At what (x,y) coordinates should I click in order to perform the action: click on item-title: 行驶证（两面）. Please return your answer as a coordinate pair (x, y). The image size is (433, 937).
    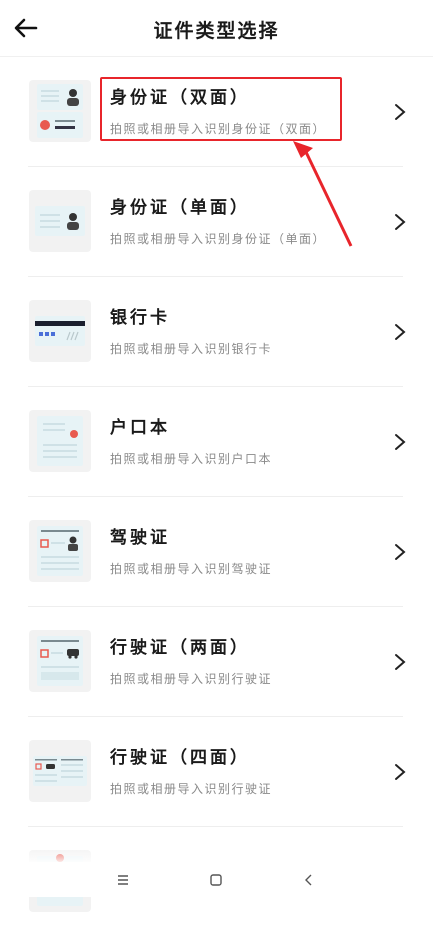
    Looking at the image, I should click on (180, 648).